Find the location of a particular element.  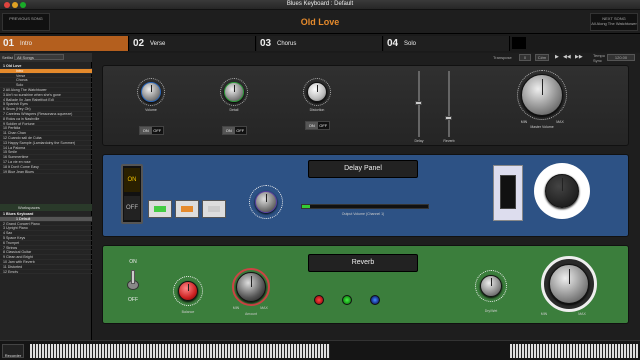

bat-toggle is located at coordinates (133, 280).